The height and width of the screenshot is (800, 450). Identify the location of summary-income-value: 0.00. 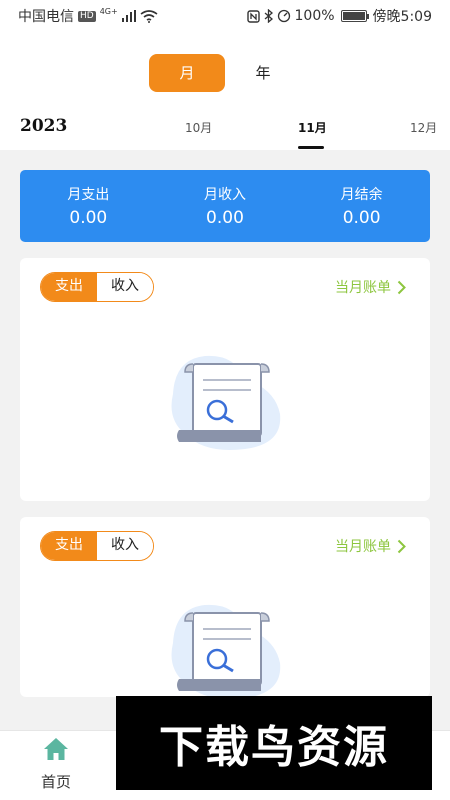
(225, 218).